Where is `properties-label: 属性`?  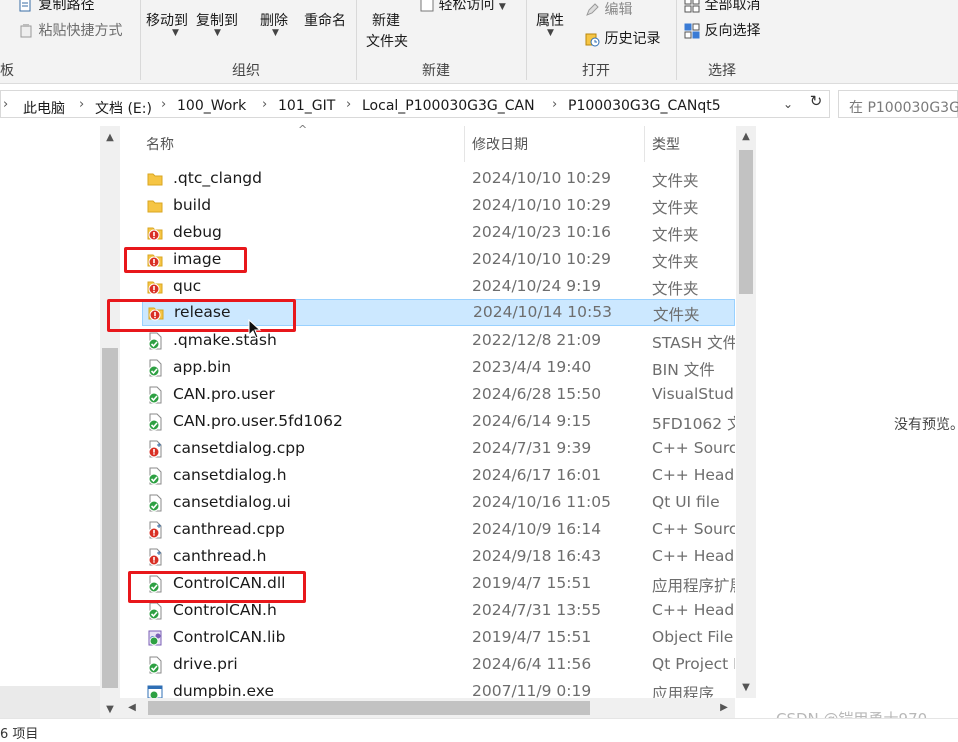 properties-label: 属性 is located at coordinates (550, 21).